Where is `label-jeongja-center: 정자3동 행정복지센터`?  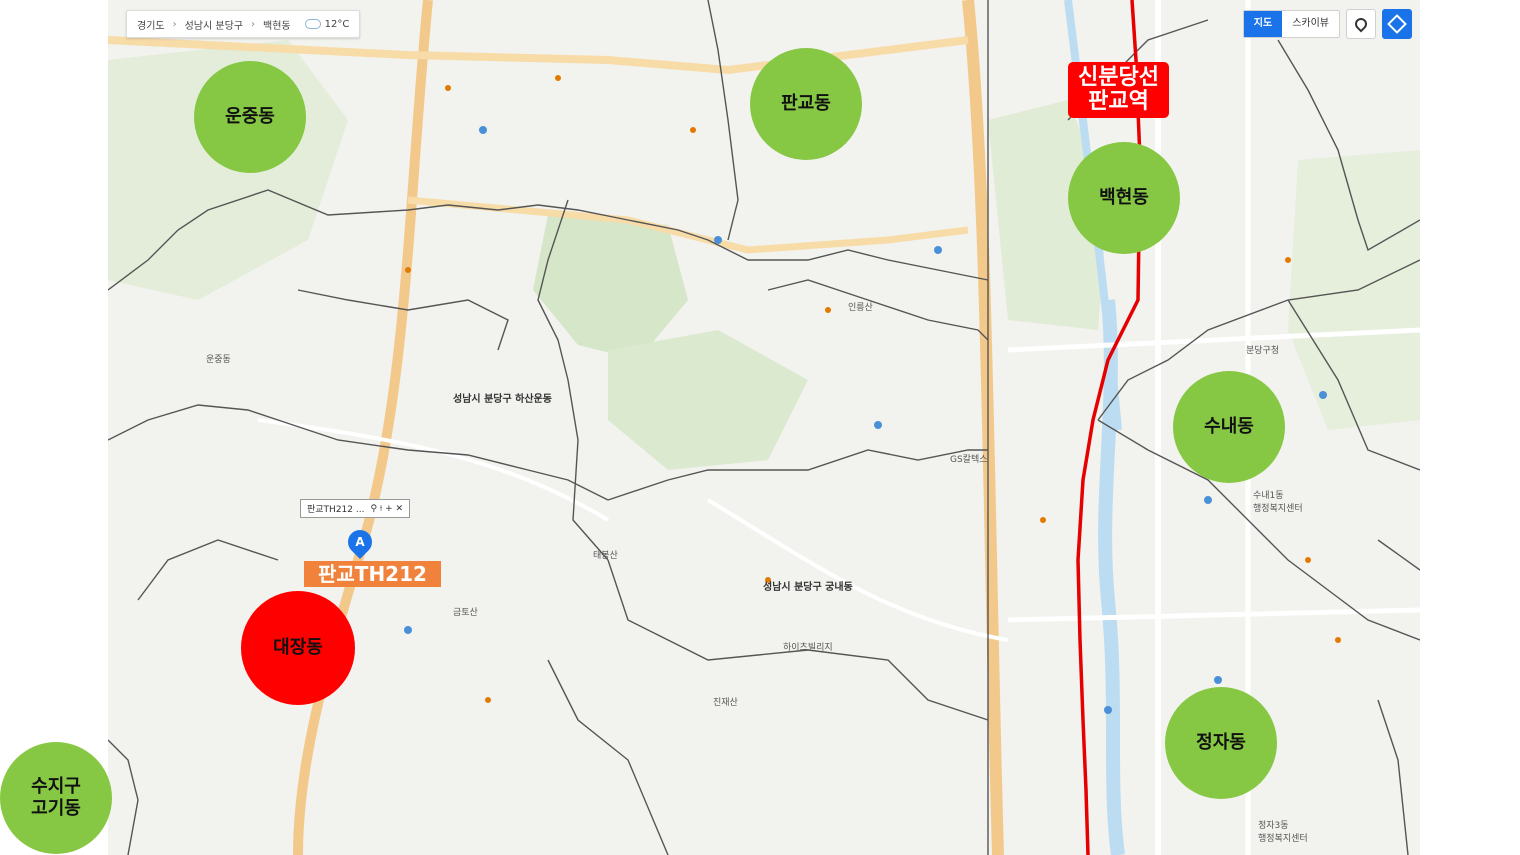
label-jeongja-center: 정자3동 행정복지센터 is located at coordinates (1283, 832).